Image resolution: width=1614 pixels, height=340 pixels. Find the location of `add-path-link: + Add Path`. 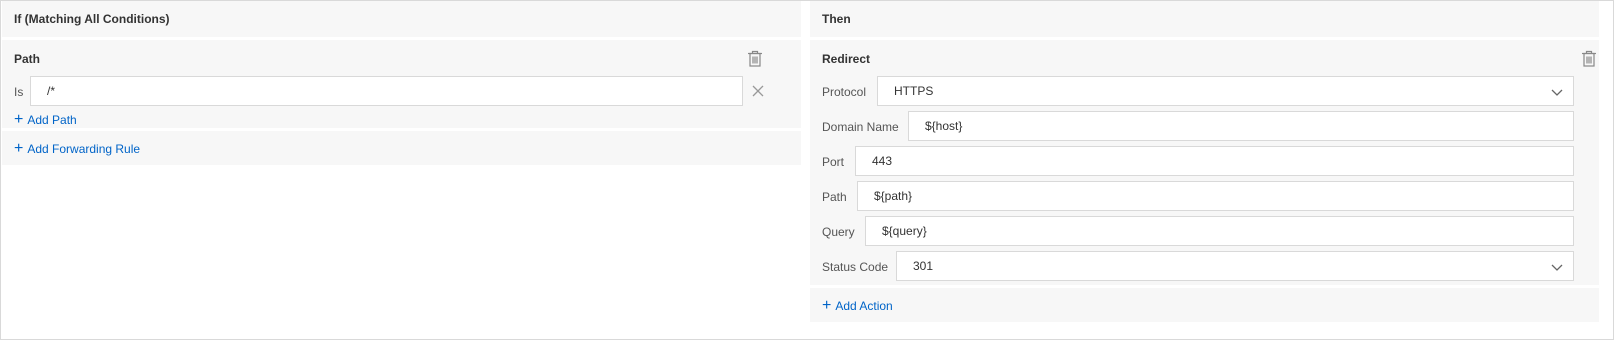

add-path-link: + Add Path is located at coordinates (45, 119).